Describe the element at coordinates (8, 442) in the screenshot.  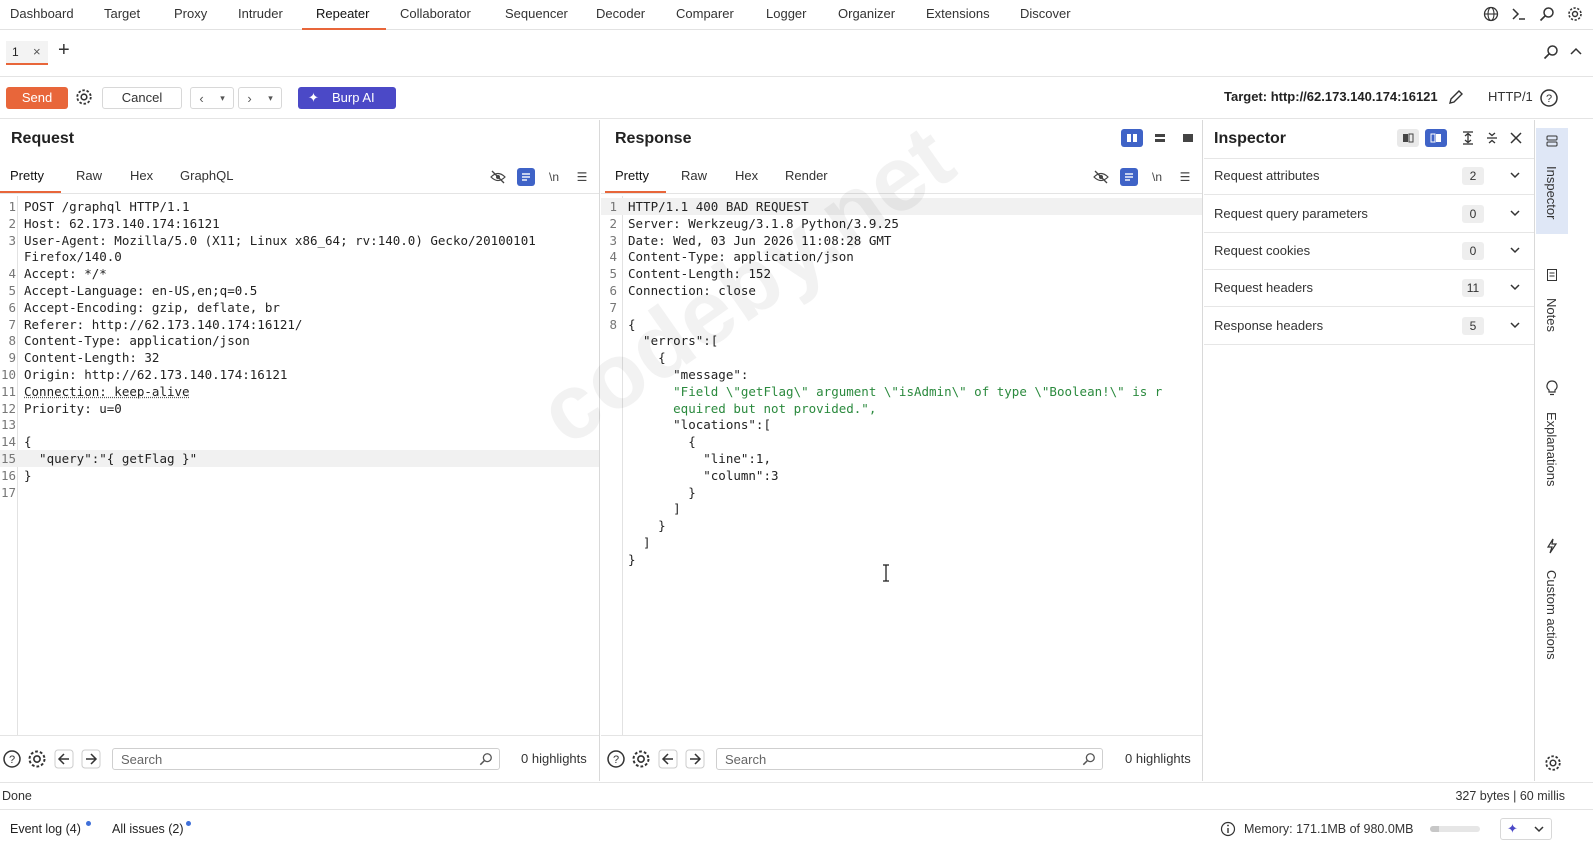
I see `line-number: 14` at that location.